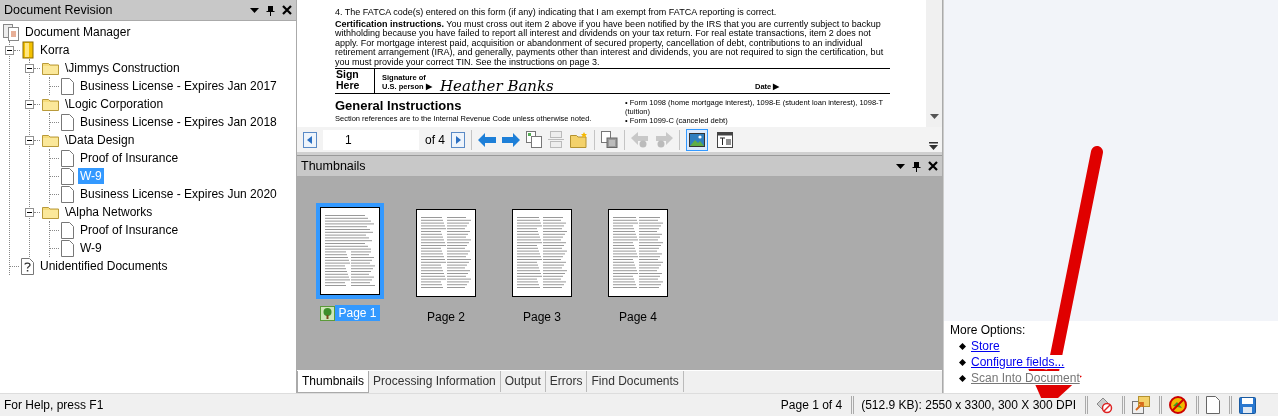  What do you see at coordinates (445, 317) in the screenshot?
I see `thumbnail-label: Page 2` at bounding box center [445, 317].